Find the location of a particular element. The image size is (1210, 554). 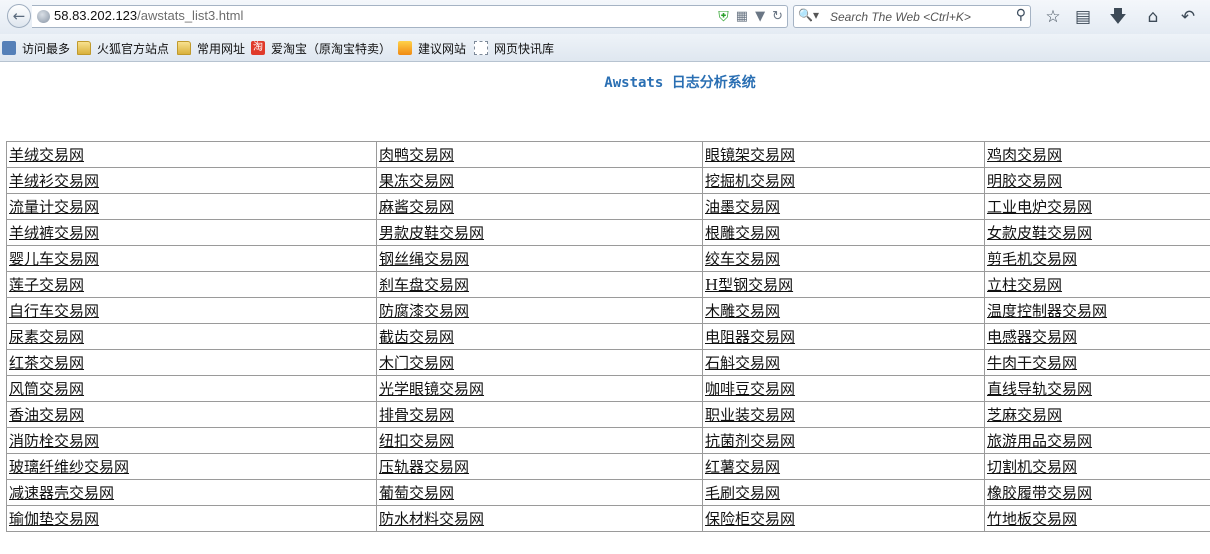

site-link: 钢丝绳交易网 is located at coordinates (424, 259).